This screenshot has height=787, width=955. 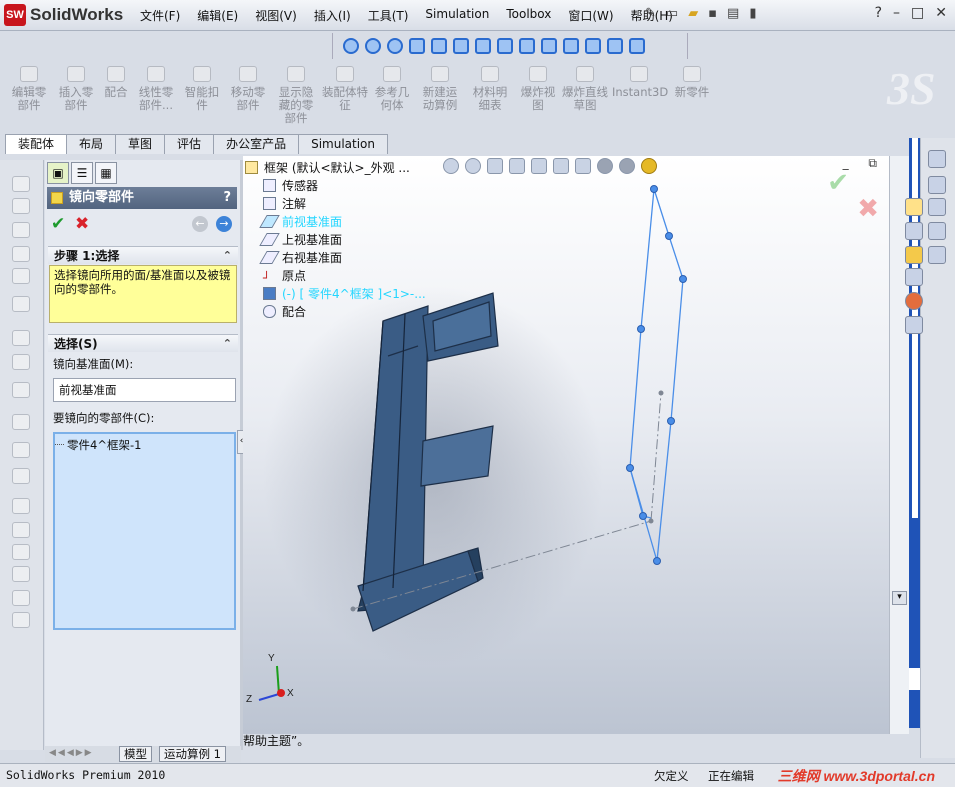 I want to click on normal-to-icon, so click(x=417, y=46).